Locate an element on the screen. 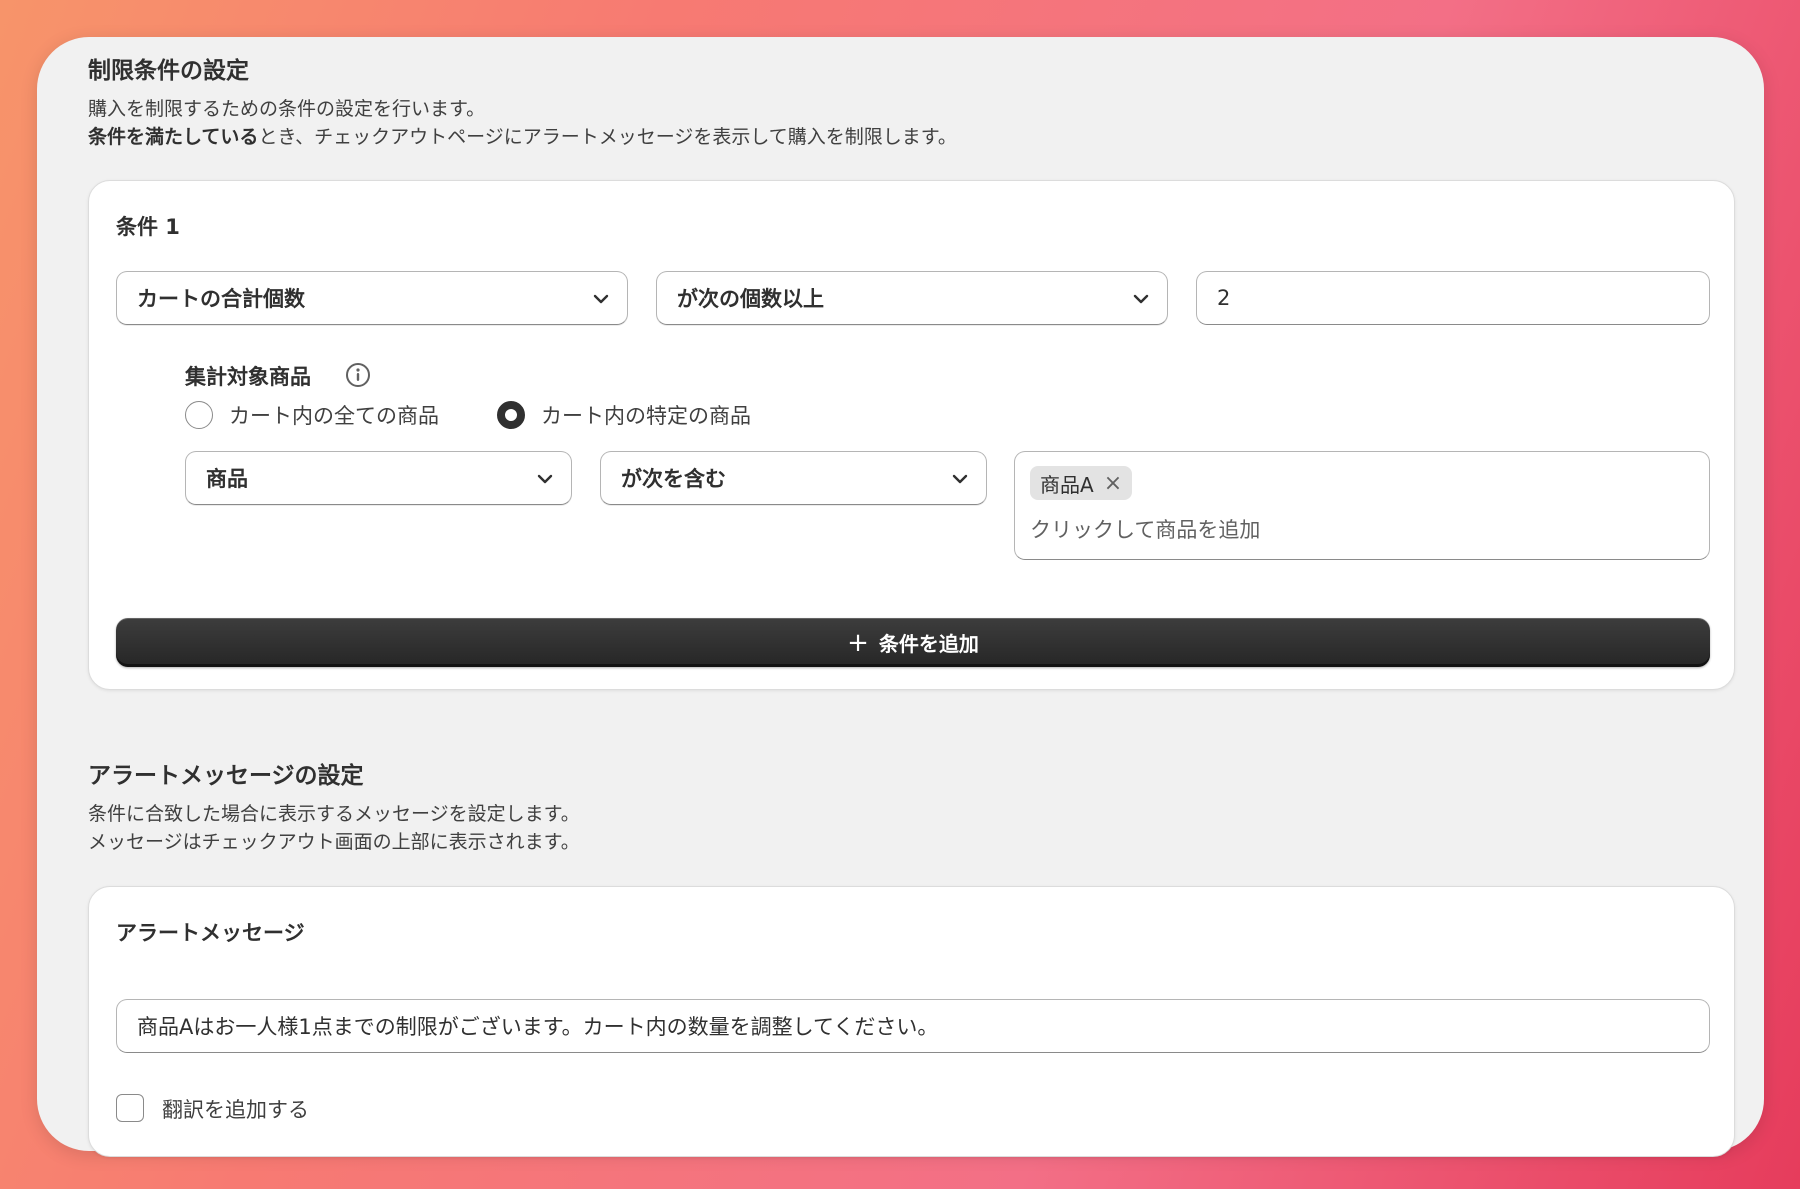 This screenshot has width=1800, height=1189. radio-all-products: カート内の全ての商品 is located at coordinates (312, 415).